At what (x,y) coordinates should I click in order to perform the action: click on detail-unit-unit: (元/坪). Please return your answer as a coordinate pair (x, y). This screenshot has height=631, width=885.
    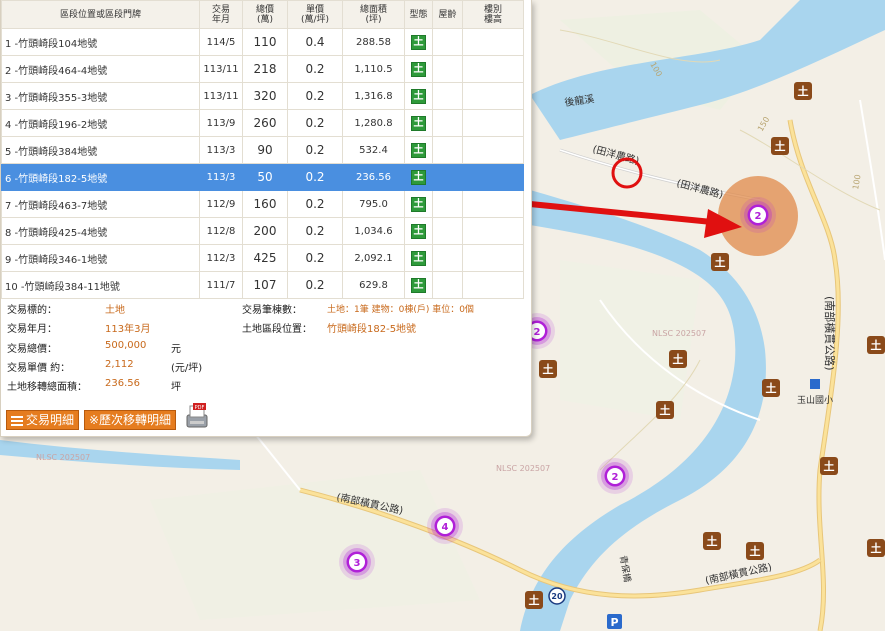
    Looking at the image, I should click on (187, 368).